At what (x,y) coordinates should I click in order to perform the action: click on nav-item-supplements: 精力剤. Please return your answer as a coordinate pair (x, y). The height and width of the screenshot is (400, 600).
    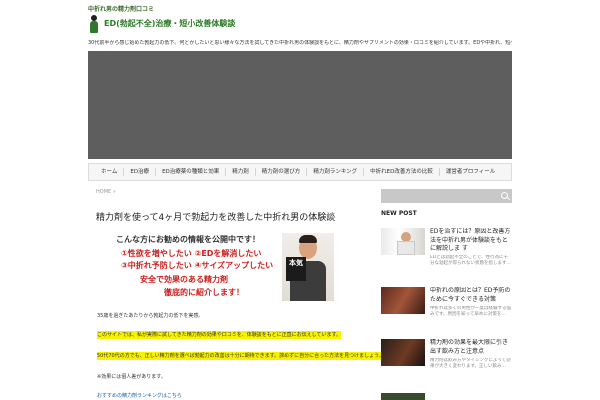
    Looking at the image, I should click on (241, 172).